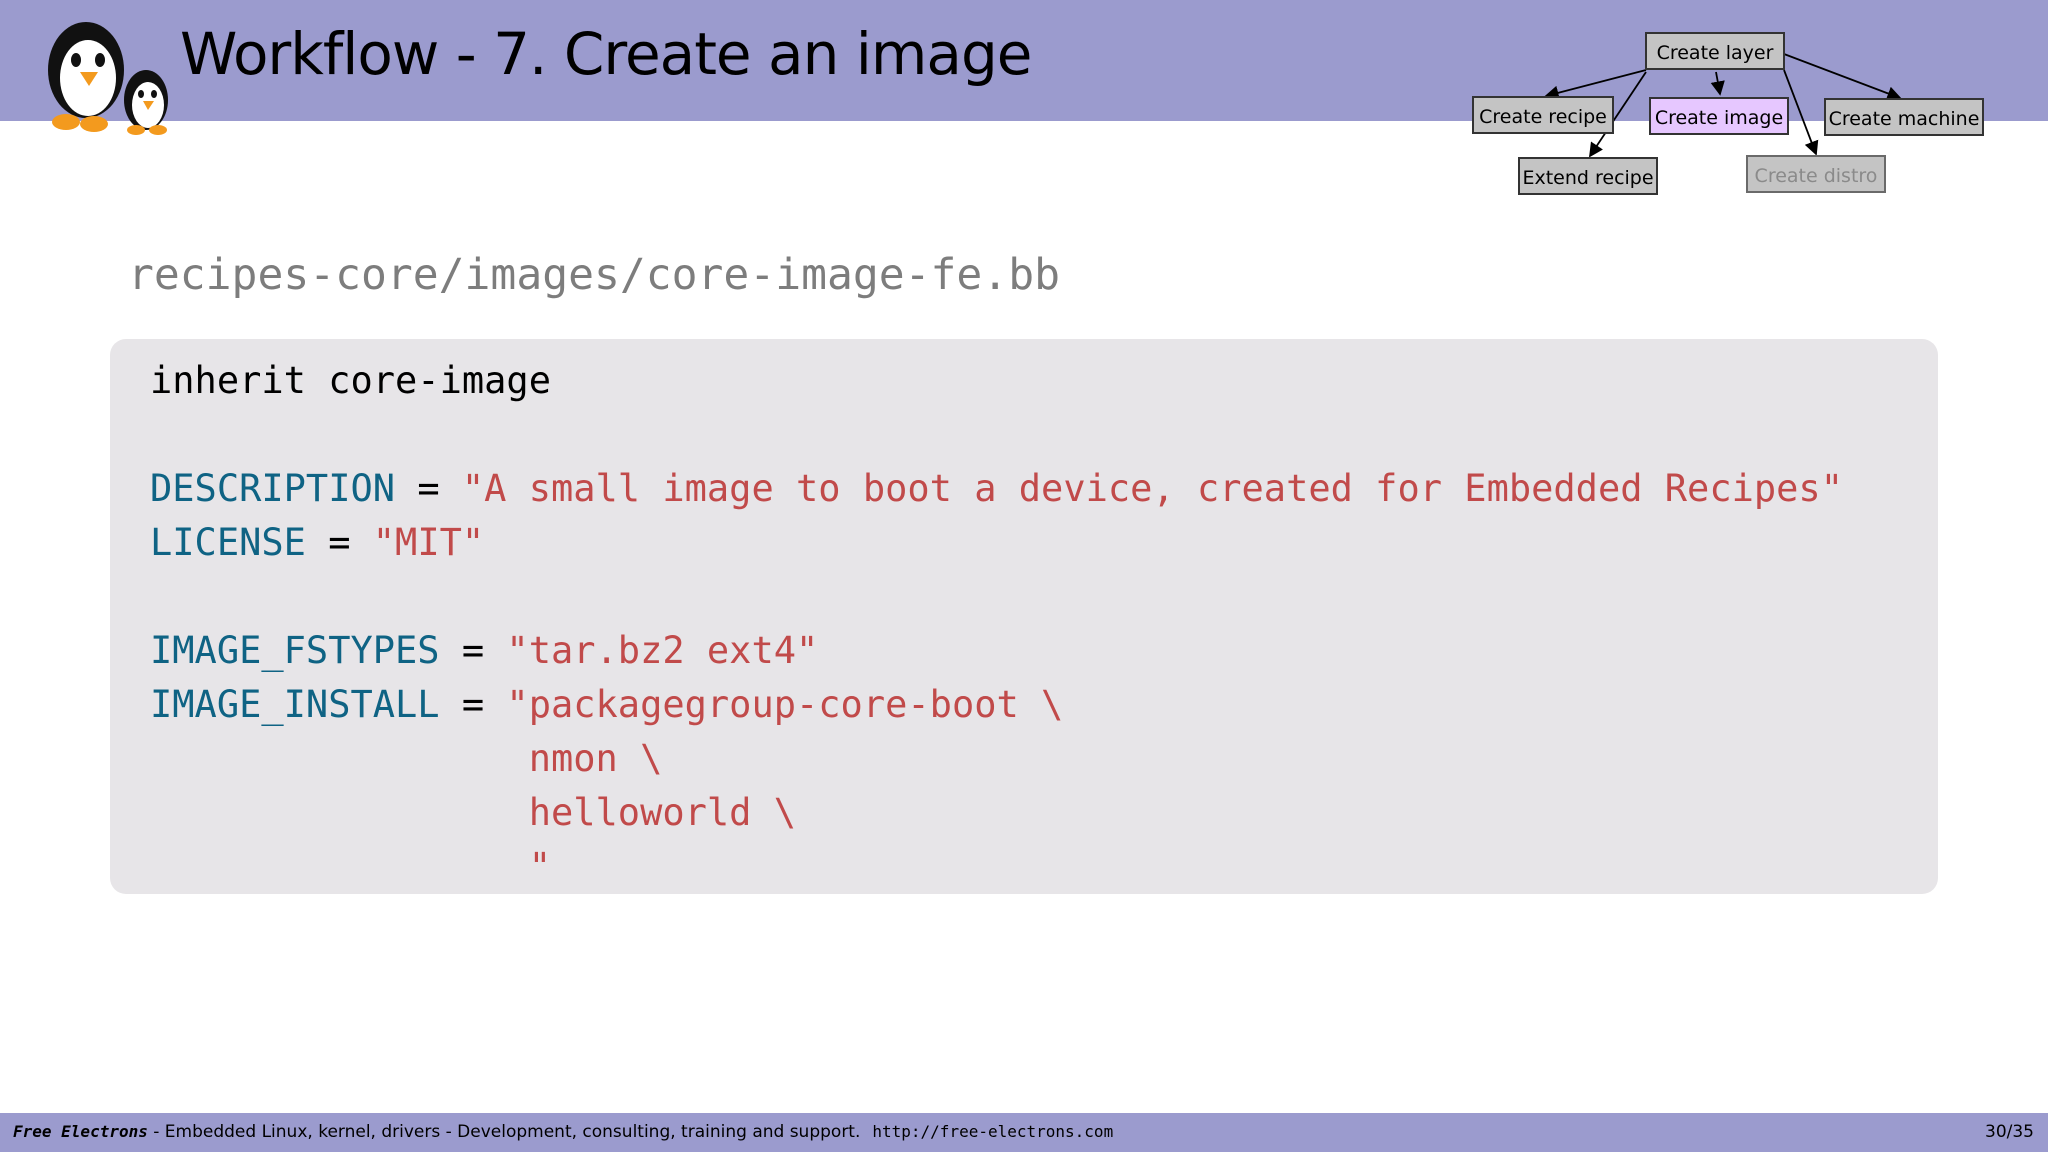 The width and height of the screenshot is (2048, 1152). I want to click on node-create-layer: Create layer, so click(1715, 51).